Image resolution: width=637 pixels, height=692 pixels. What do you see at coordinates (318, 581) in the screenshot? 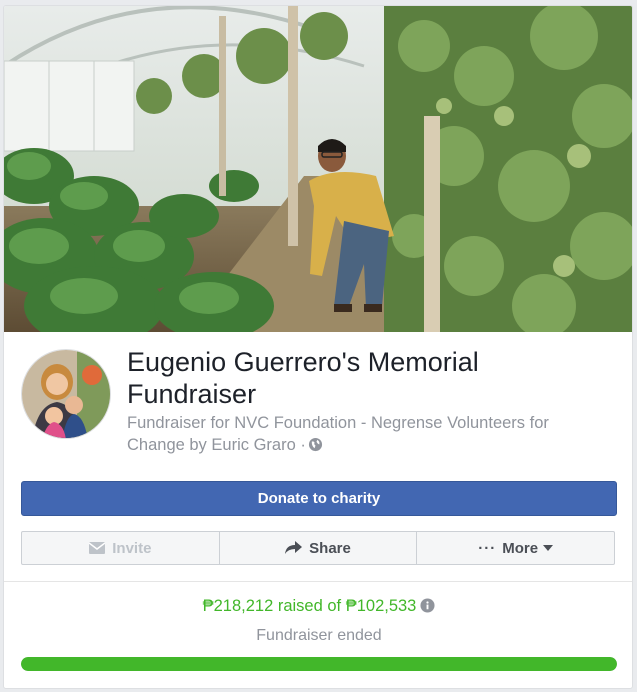
I see `section-divider` at bounding box center [318, 581].